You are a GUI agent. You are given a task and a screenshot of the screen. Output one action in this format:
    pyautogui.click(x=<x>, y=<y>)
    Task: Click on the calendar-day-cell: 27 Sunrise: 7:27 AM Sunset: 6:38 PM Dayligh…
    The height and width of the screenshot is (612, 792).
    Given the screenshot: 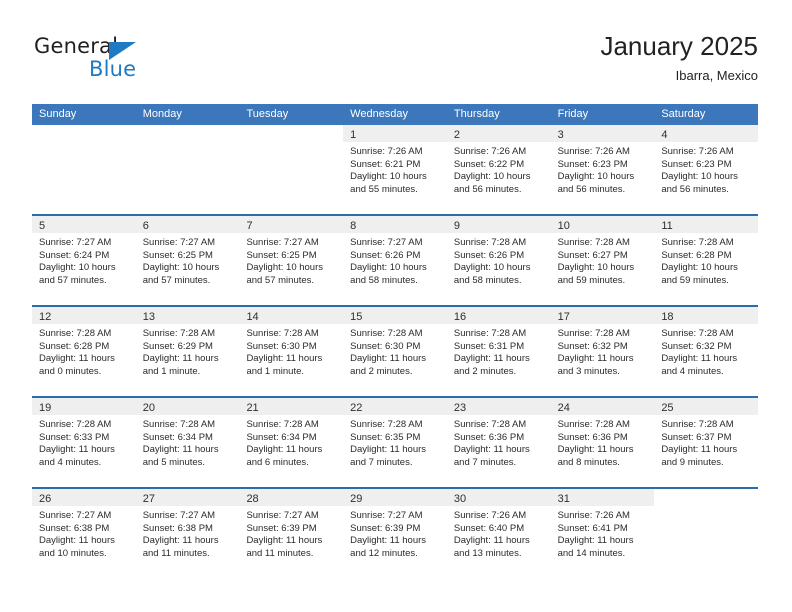 What is the action you would take?
    pyautogui.click(x=187, y=533)
    